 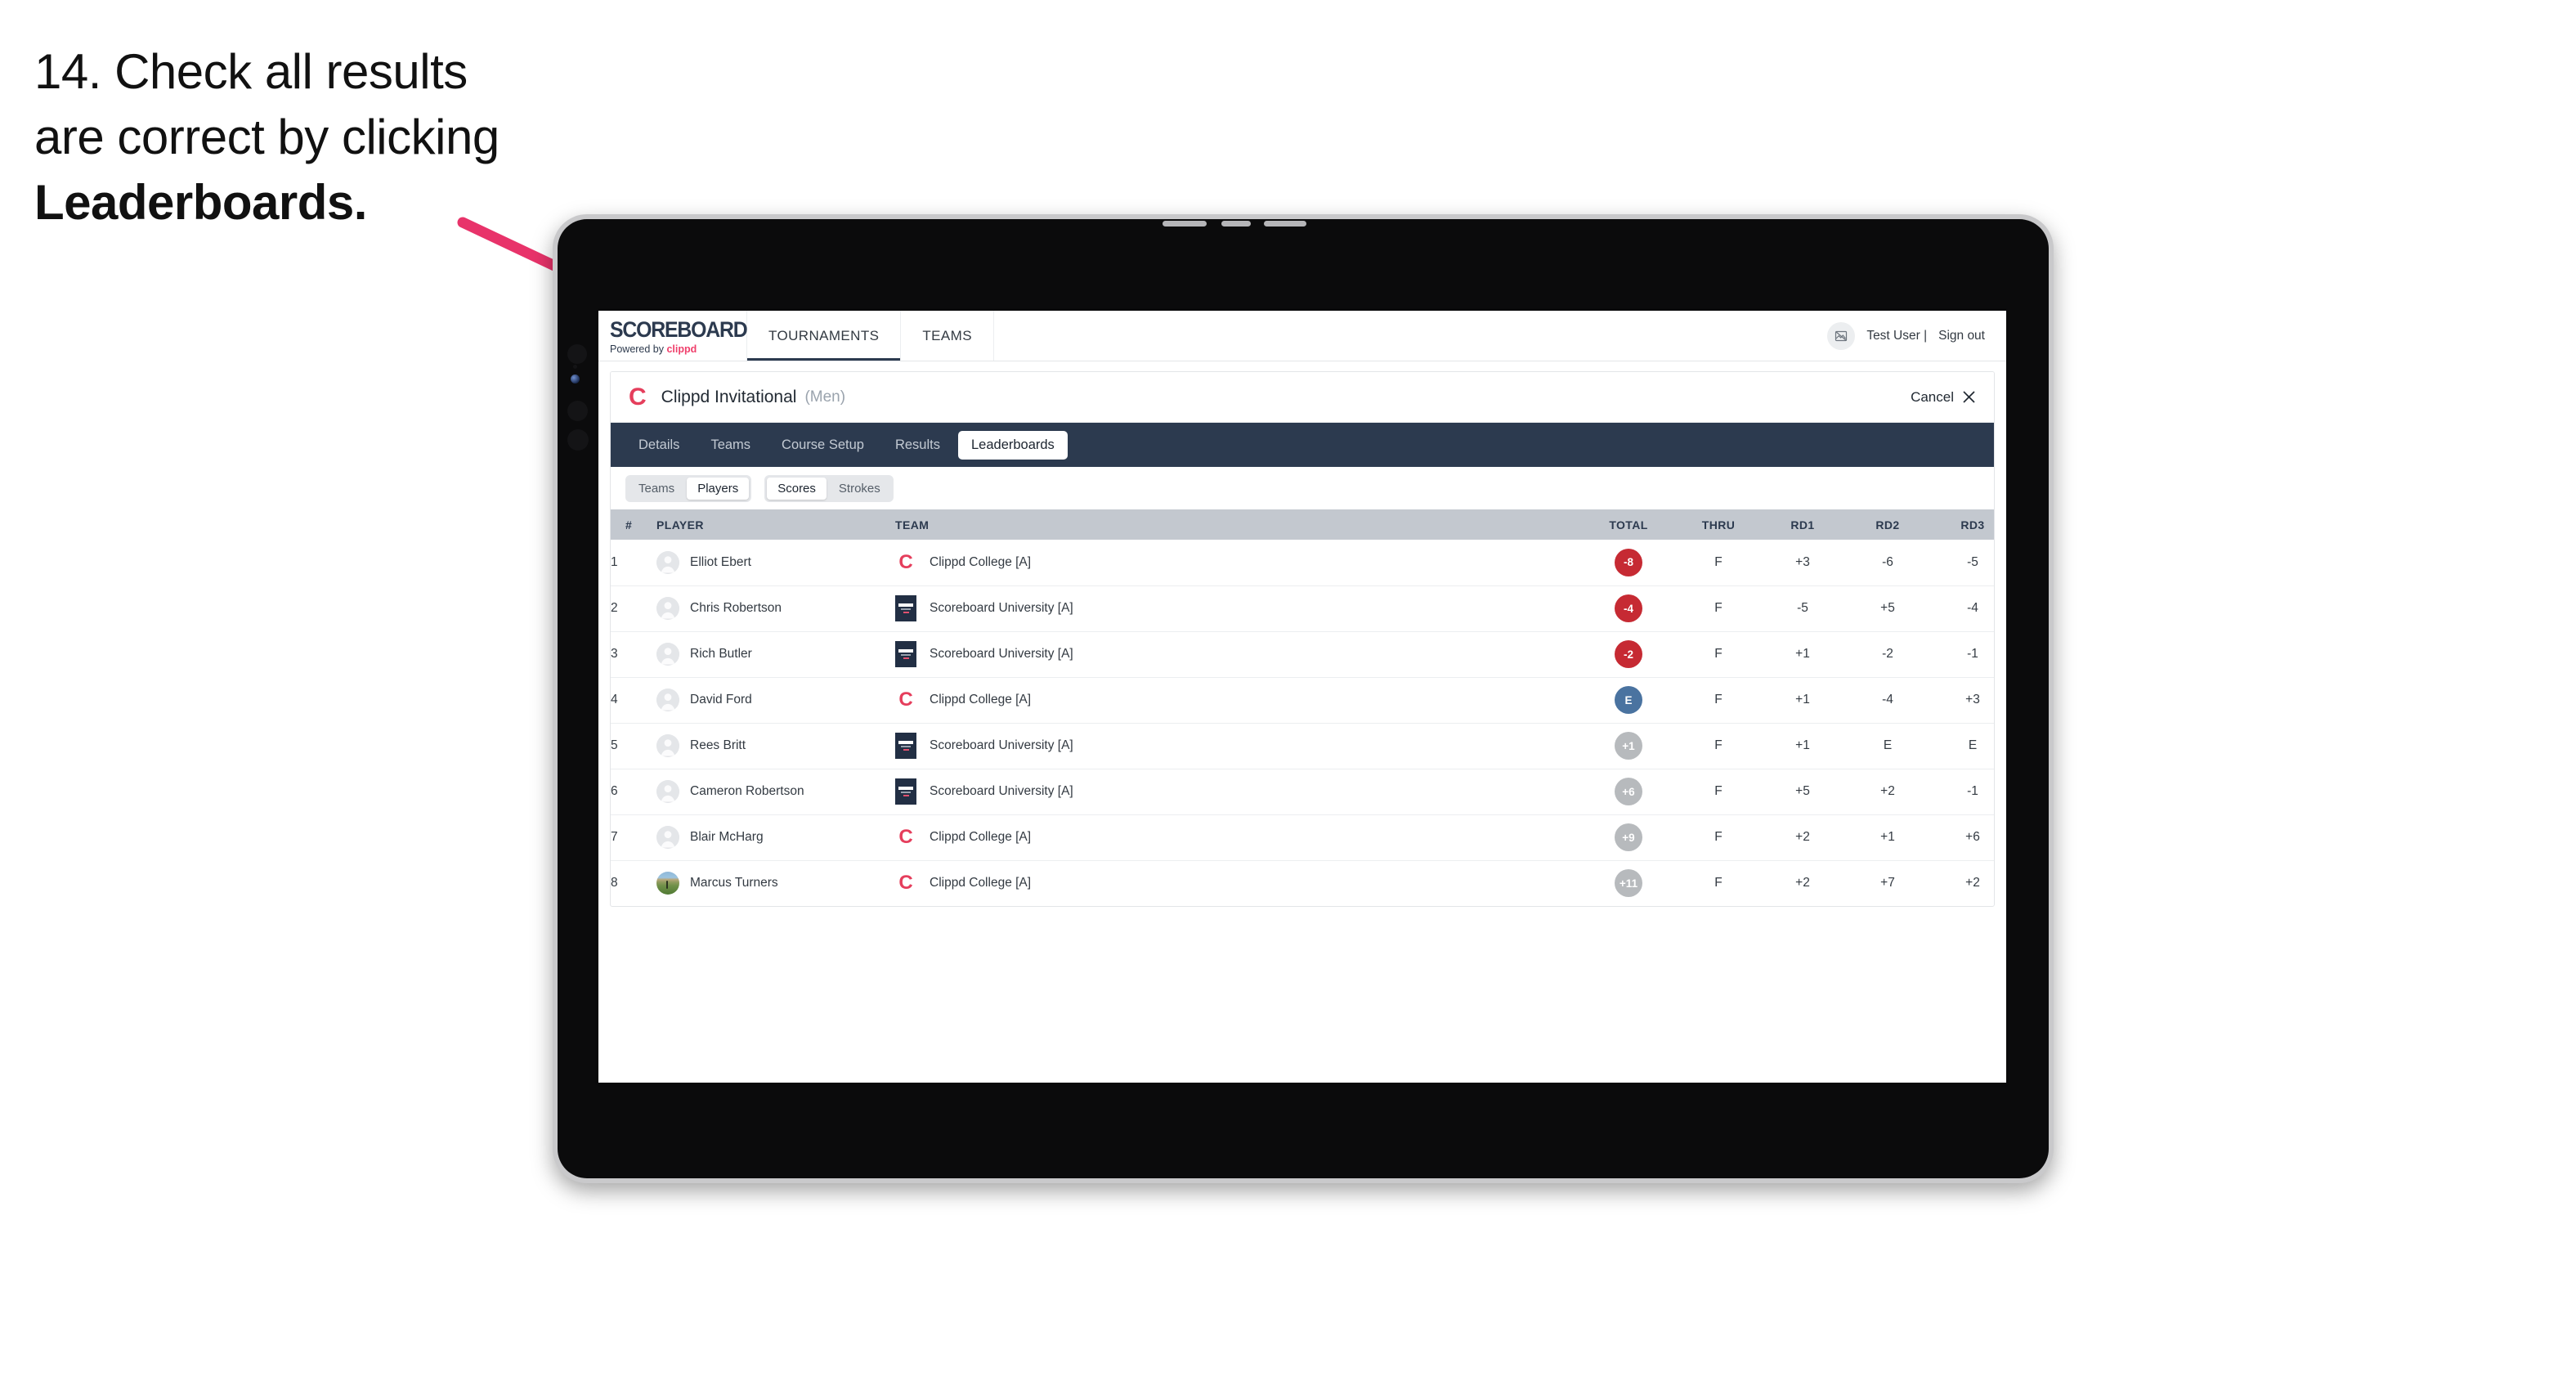 What do you see at coordinates (776, 792) in the screenshot?
I see `cell-player: Cameron Robertson` at bounding box center [776, 792].